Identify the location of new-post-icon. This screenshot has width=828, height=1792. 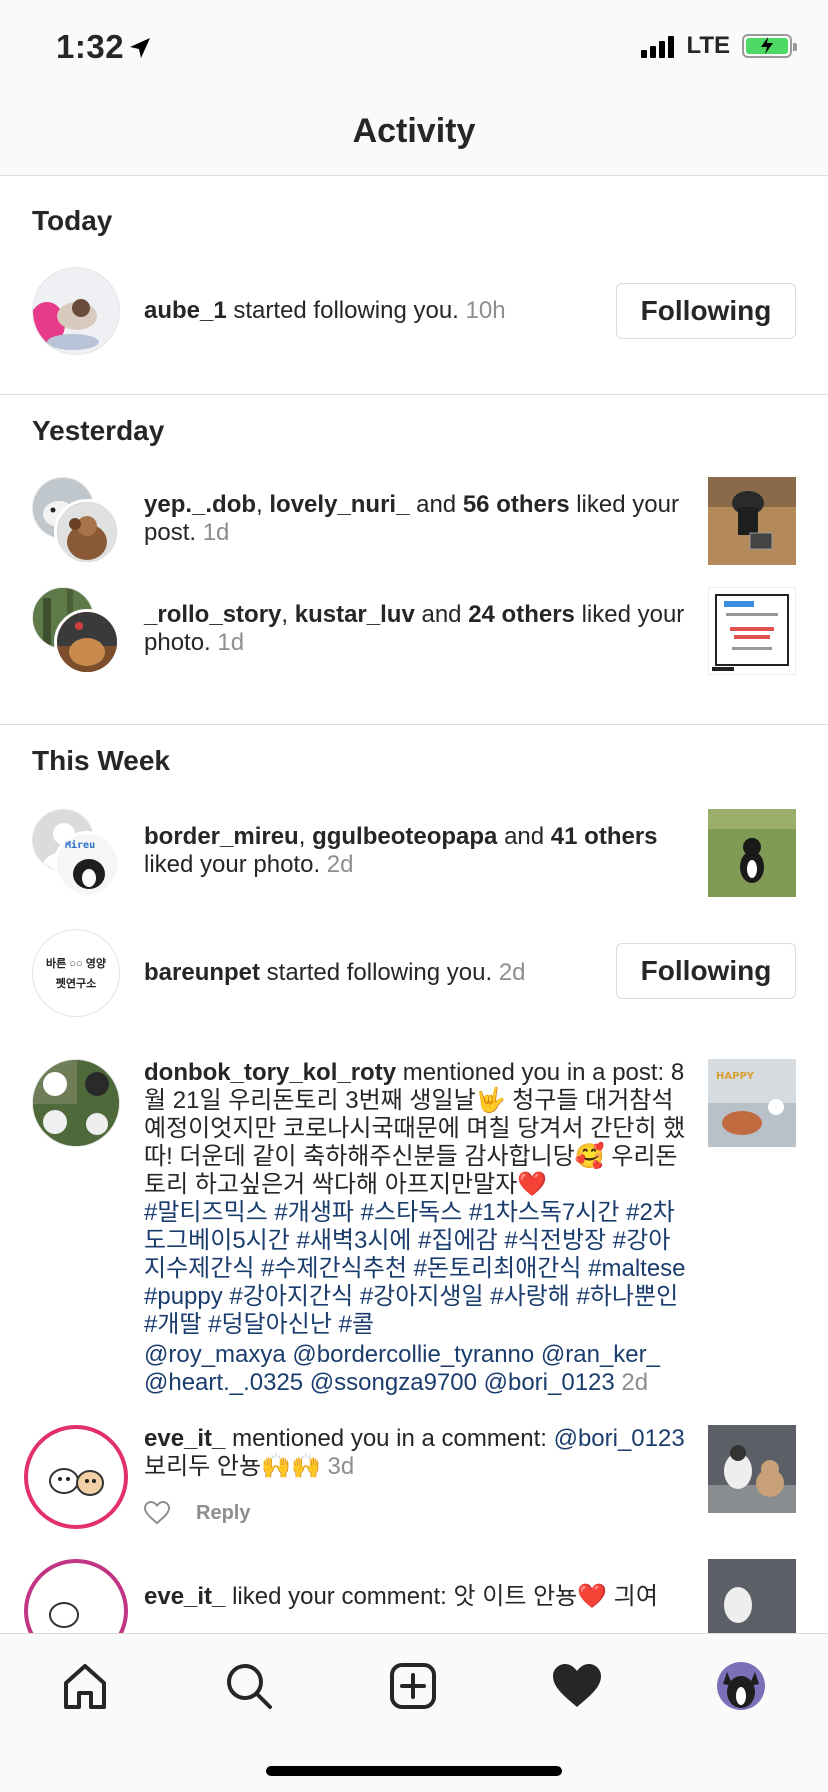
(413, 1686).